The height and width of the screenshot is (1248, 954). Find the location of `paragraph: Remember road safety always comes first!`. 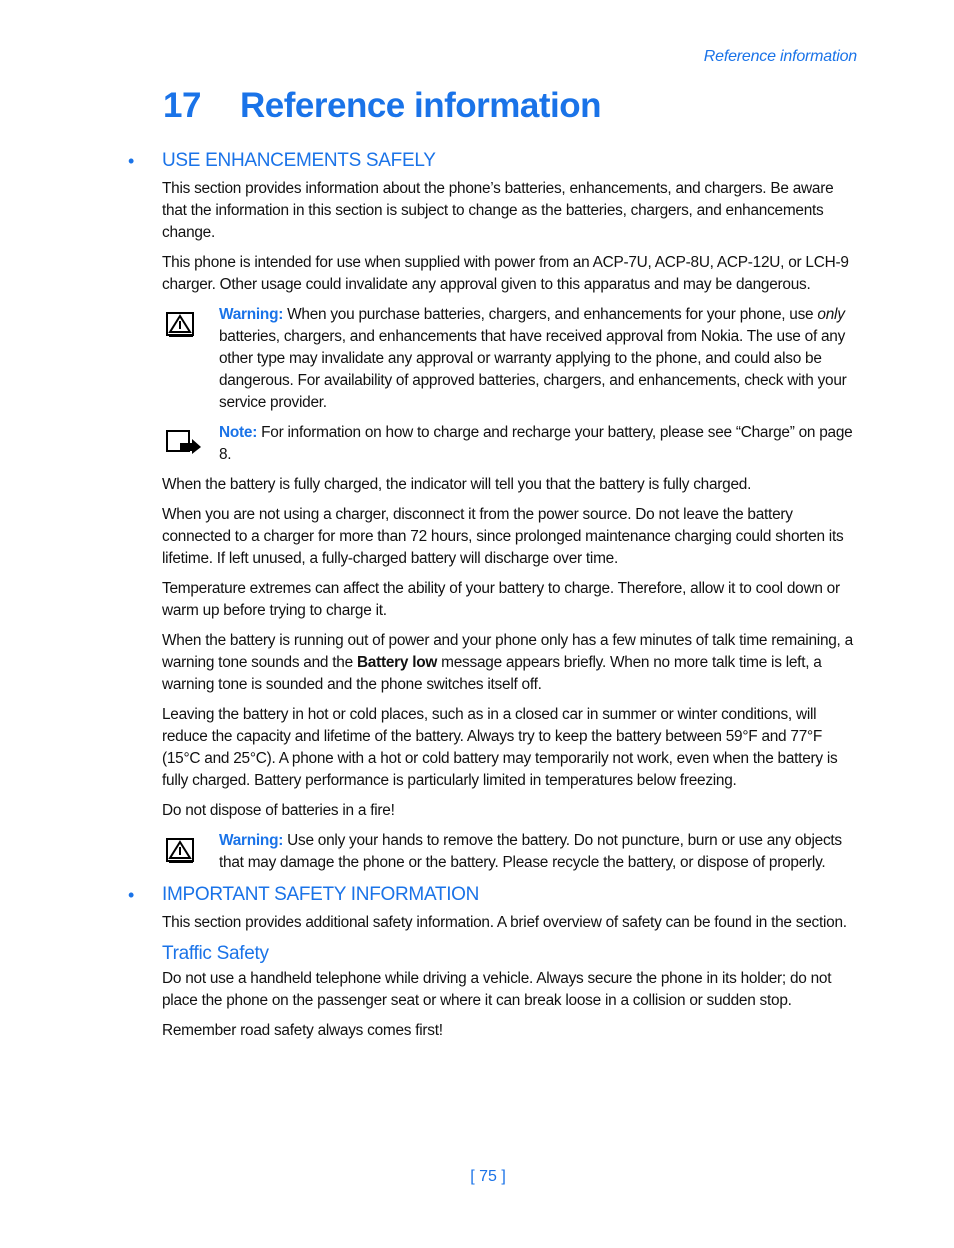

paragraph: Remember road safety always comes first! is located at coordinates (302, 1030).